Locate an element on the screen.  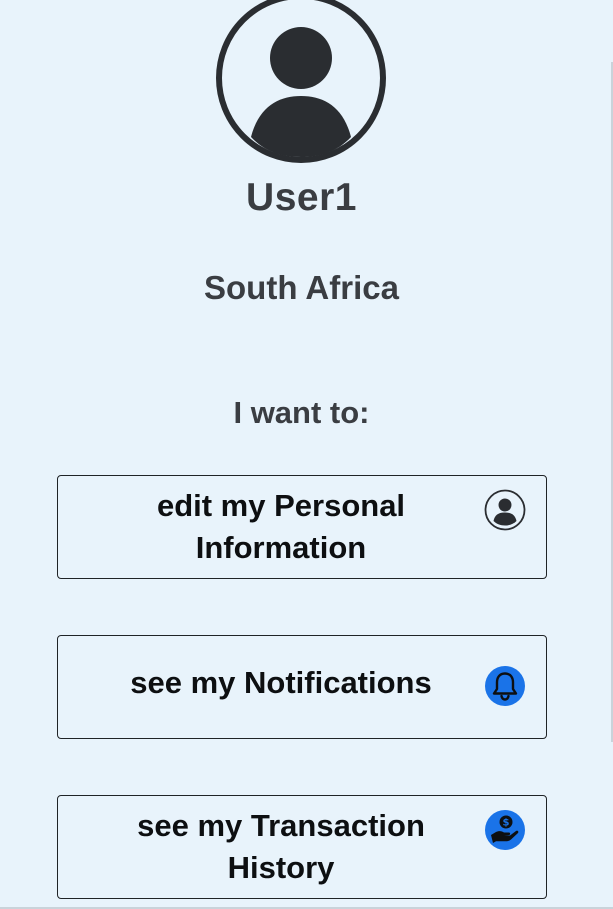
avatar-icon is located at coordinates (301, 81).